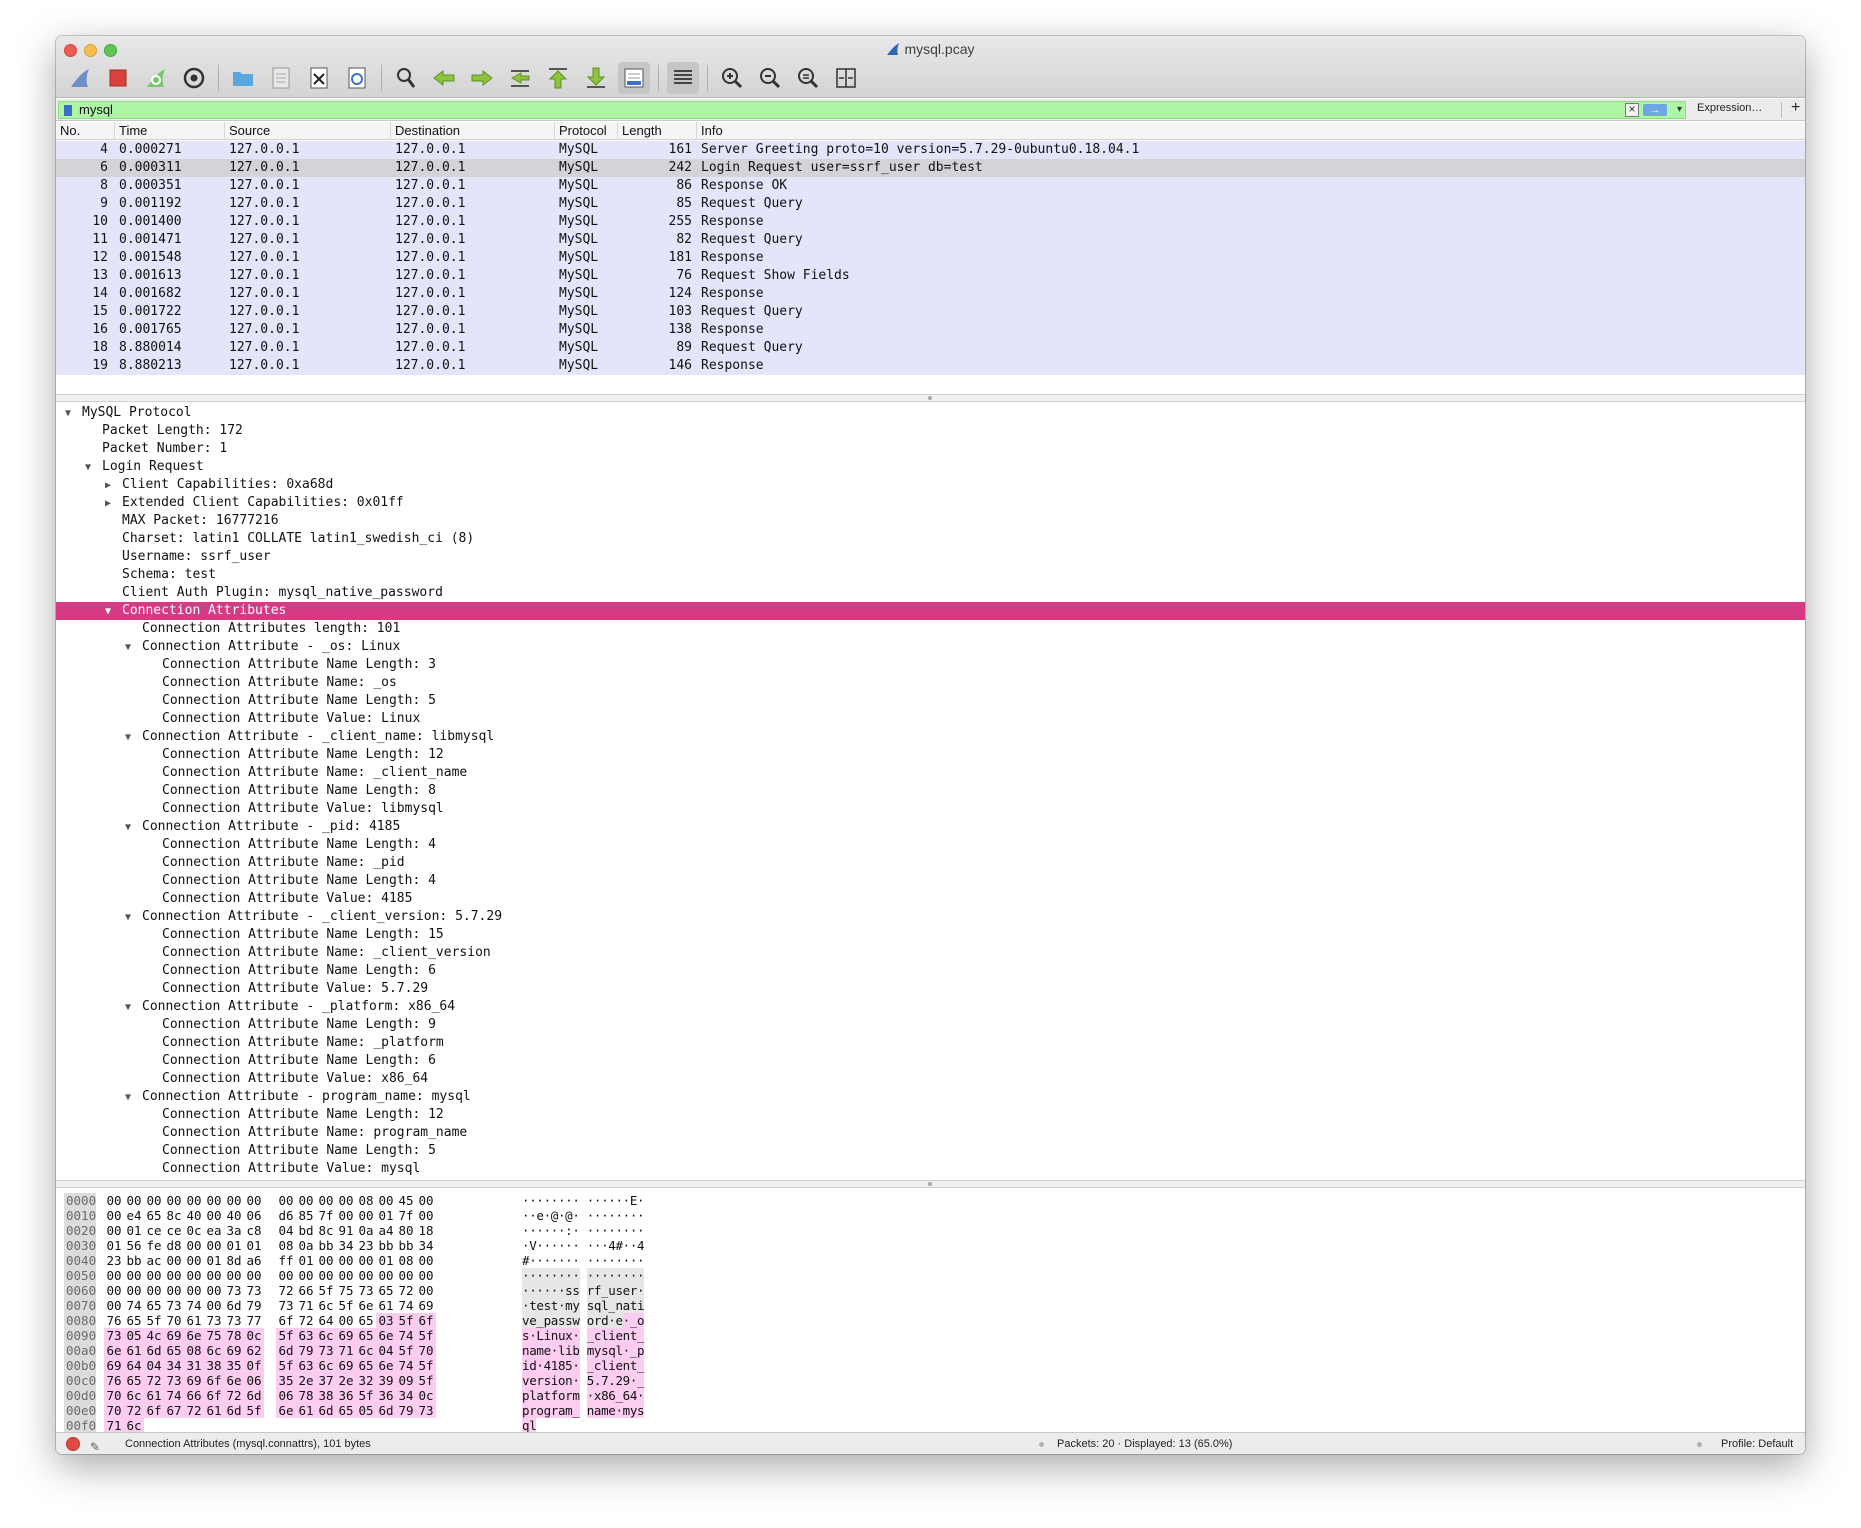  Describe the element at coordinates (406, 1200) in the screenshot. I see `hex-byte: 45` at that location.